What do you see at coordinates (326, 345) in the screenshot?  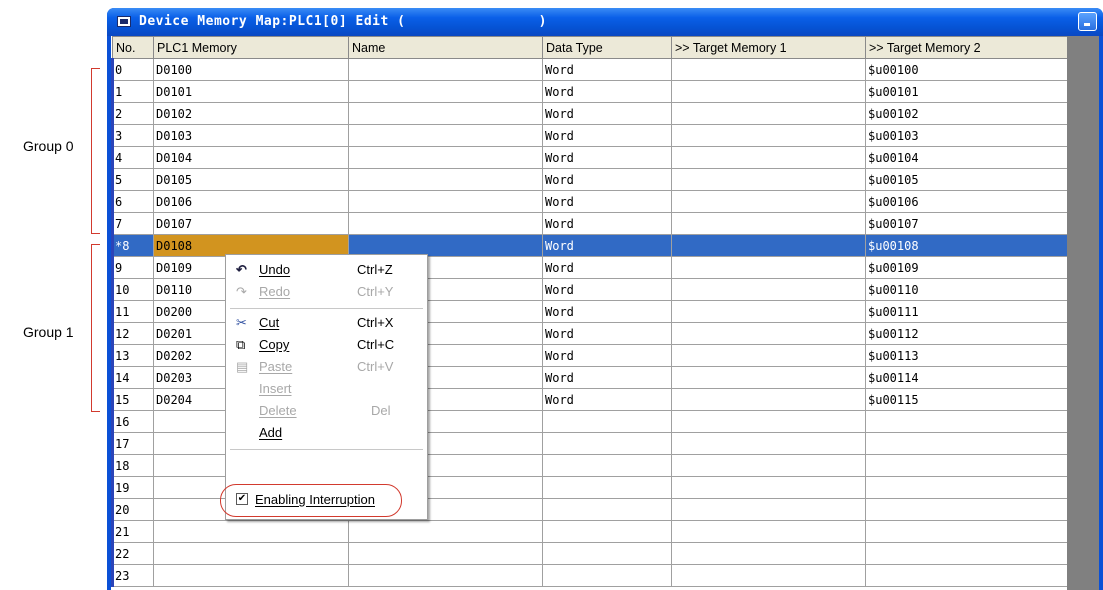 I see `menu-item-copy: ⧉ Copy Ctrl+C` at bounding box center [326, 345].